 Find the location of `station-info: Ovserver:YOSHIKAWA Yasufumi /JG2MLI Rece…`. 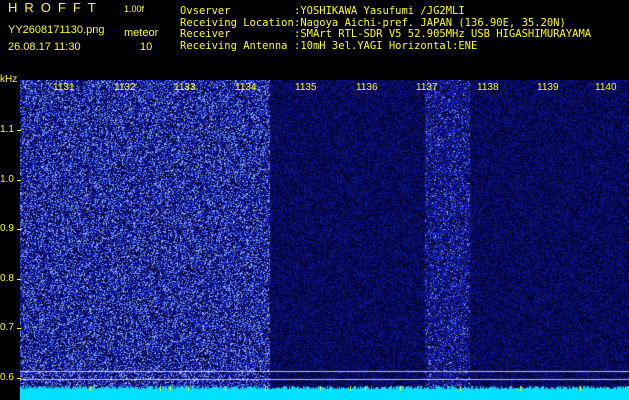

station-info: Ovserver:YOSHIKAWA Yasufumi /JG2MLI Rece… is located at coordinates (385, 29).